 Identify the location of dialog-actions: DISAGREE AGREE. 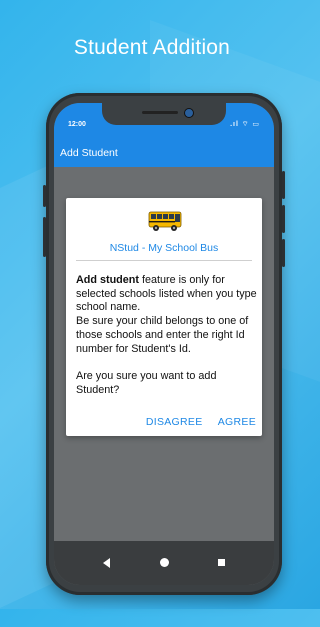
(195, 422).